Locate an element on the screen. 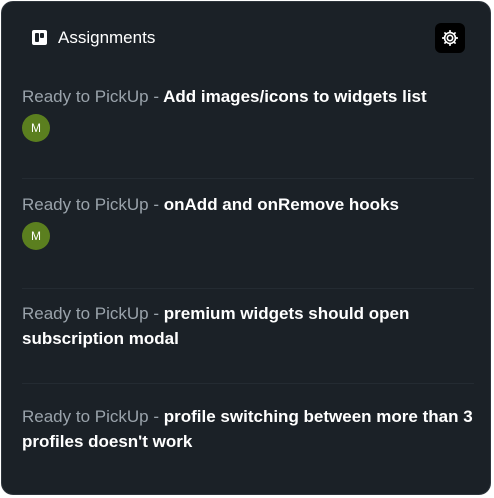 The image size is (494, 498). settings-button is located at coordinates (450, 38).